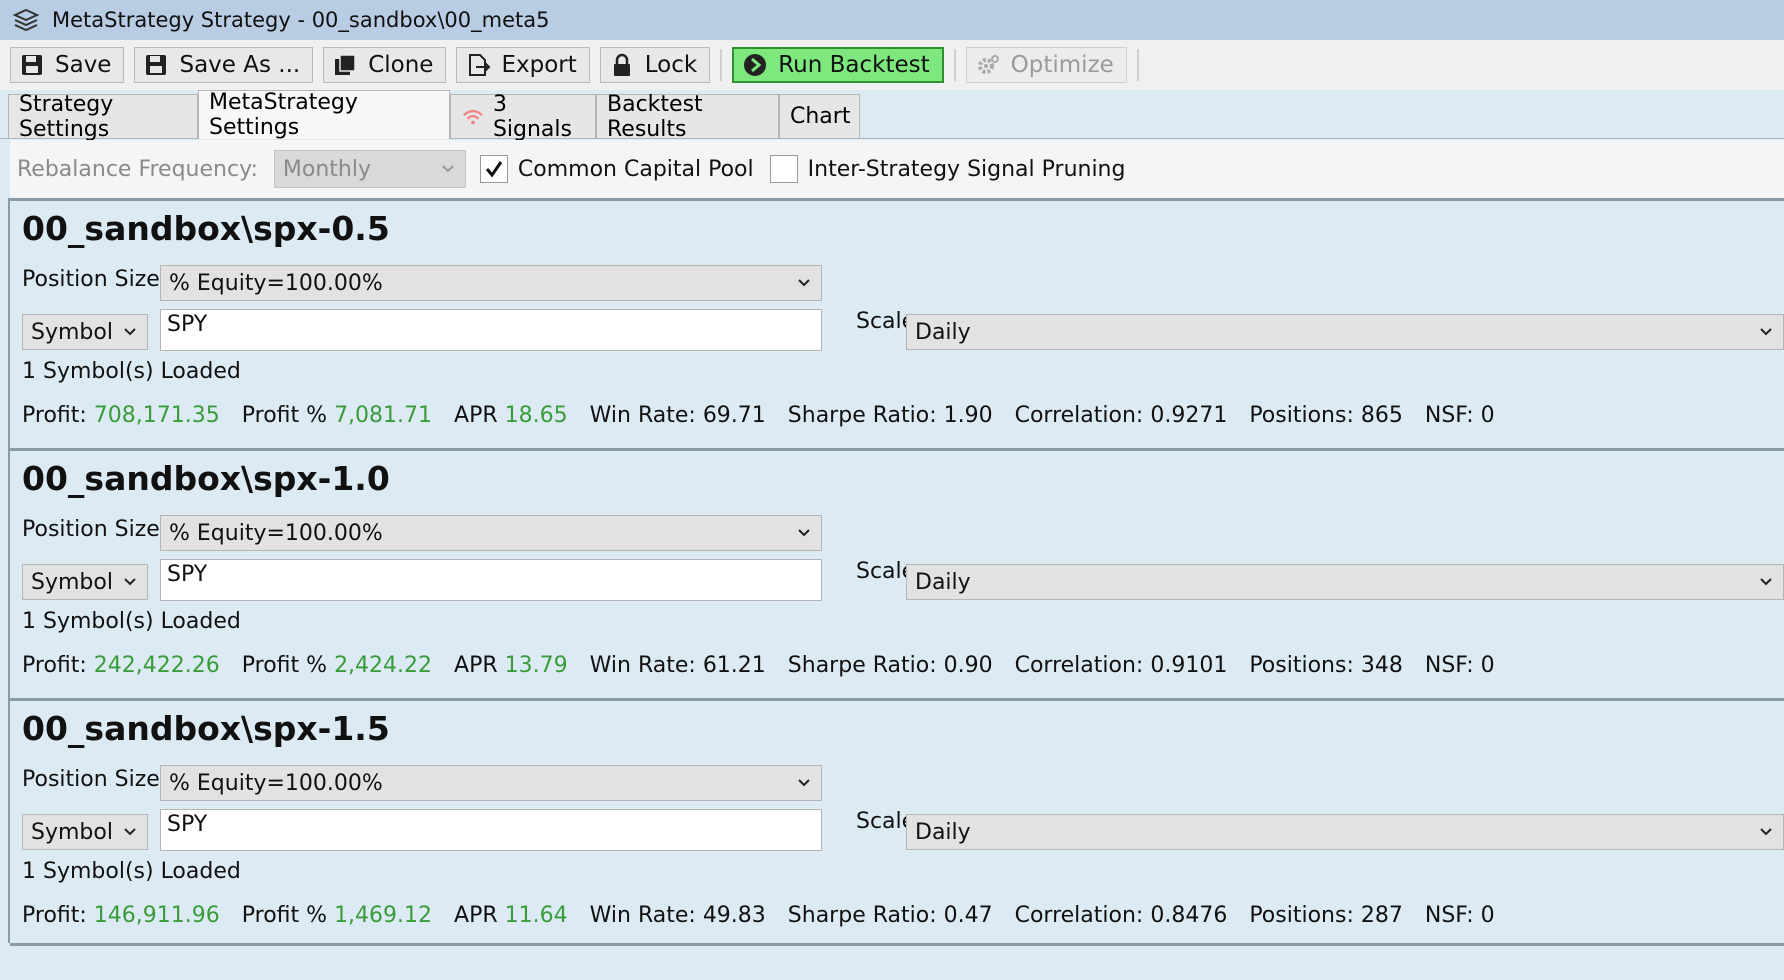 The width and height of the screenshot is (1784, 980). I want to click on checkmark-icon, so click(494, 169).